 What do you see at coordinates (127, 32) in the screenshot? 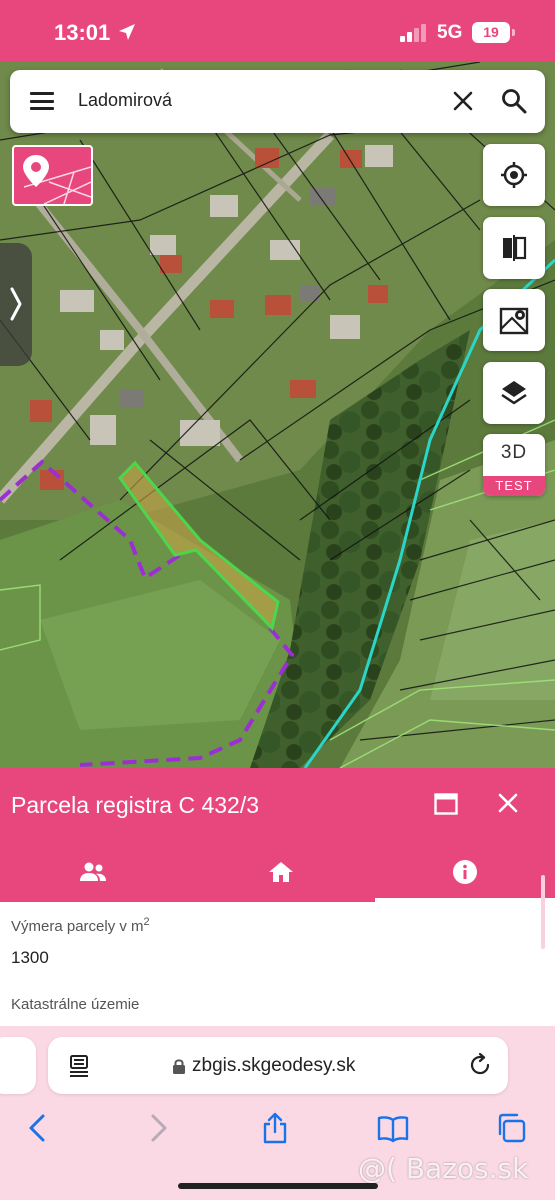
I see `location-arrow-icon` at bounding box center [127, 32].